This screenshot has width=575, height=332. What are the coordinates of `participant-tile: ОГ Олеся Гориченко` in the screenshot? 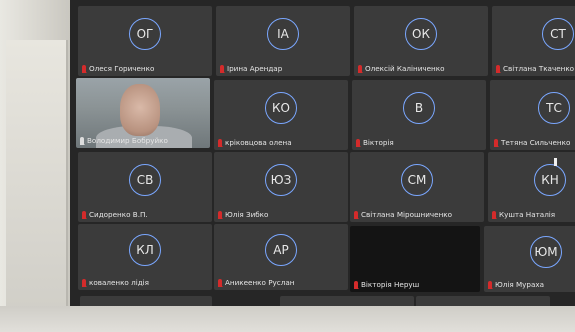 It's located at (145, 41).